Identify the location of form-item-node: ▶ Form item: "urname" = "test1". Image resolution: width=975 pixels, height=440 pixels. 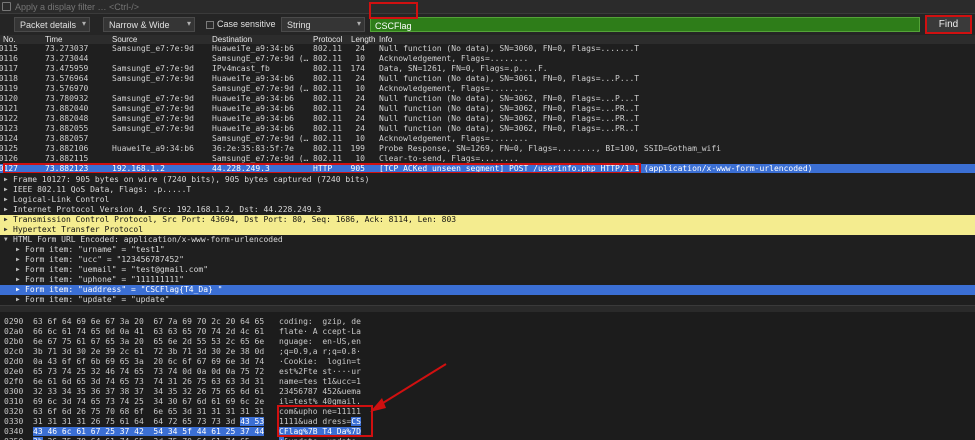
(487, 250).